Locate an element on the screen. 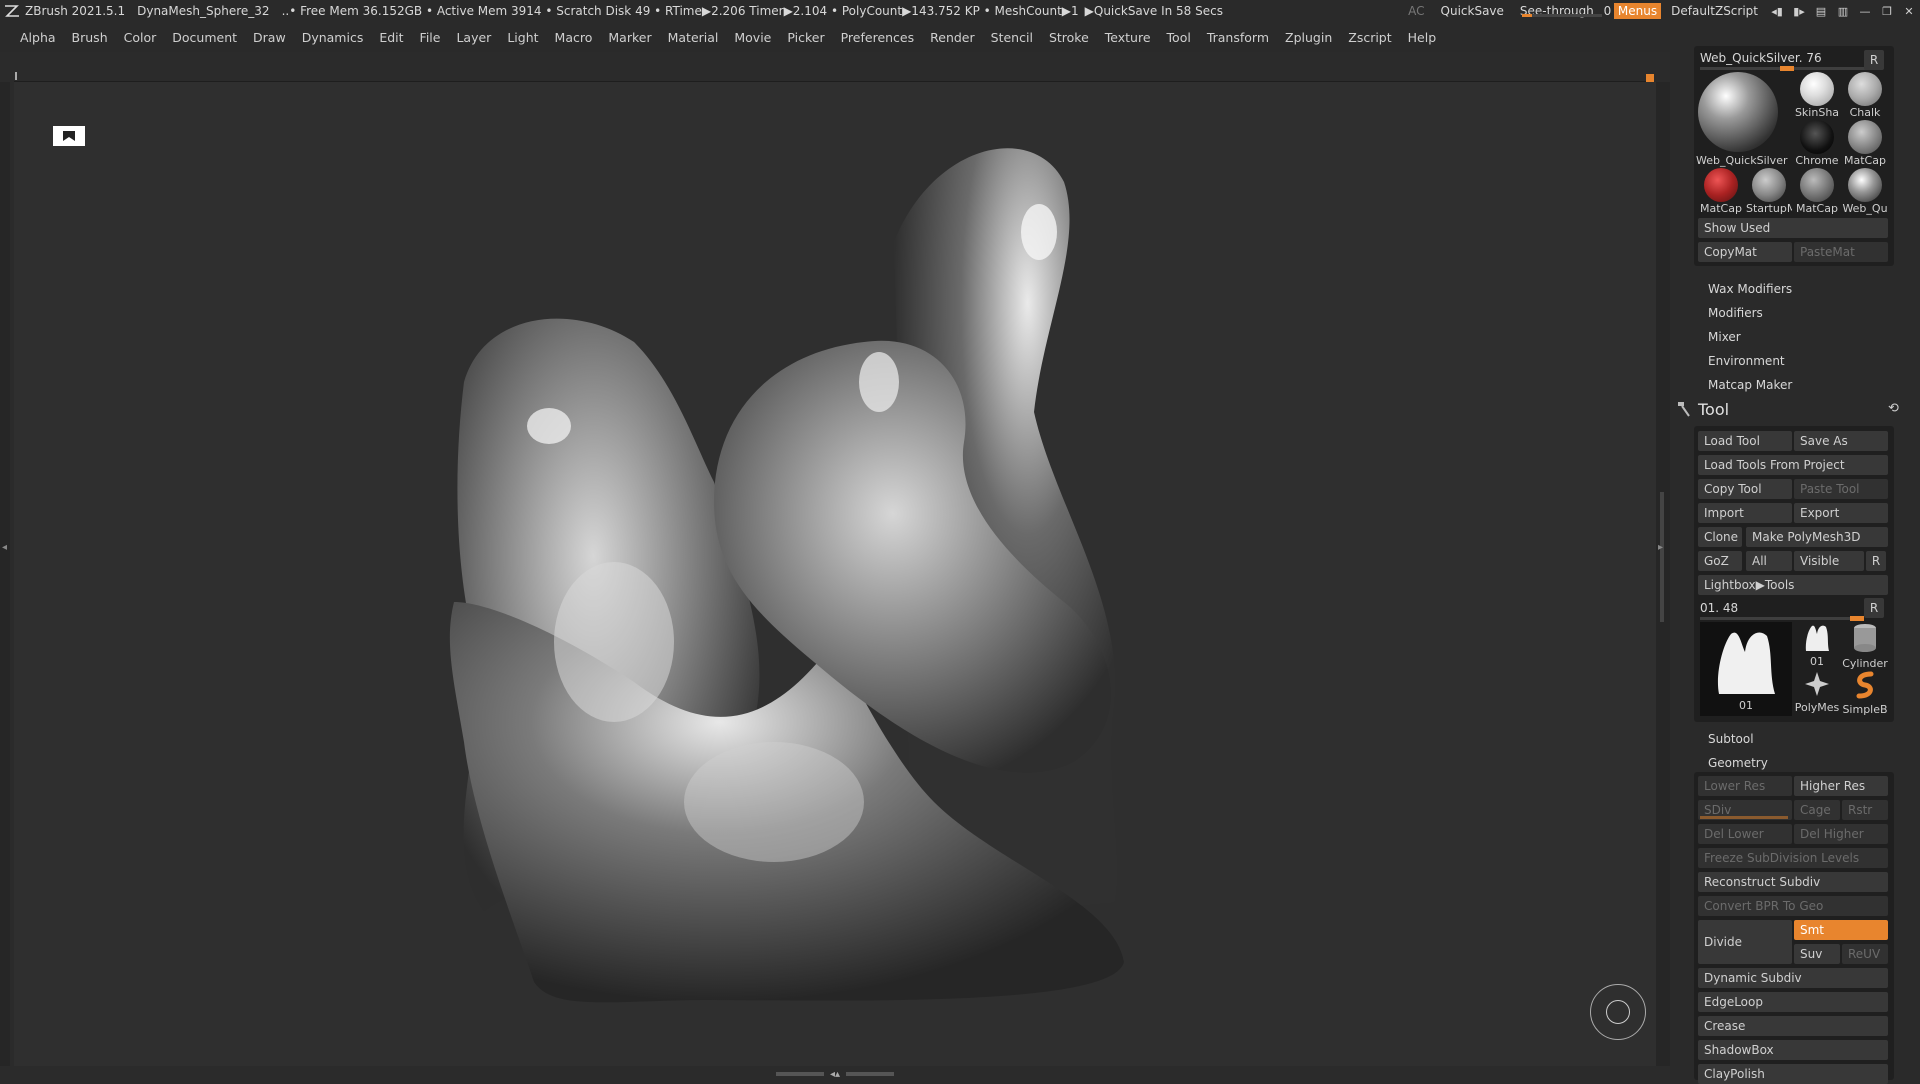 This screenshot has width=1920, height=1084. menu-movie: Movie is located at coordinates (752, 37).